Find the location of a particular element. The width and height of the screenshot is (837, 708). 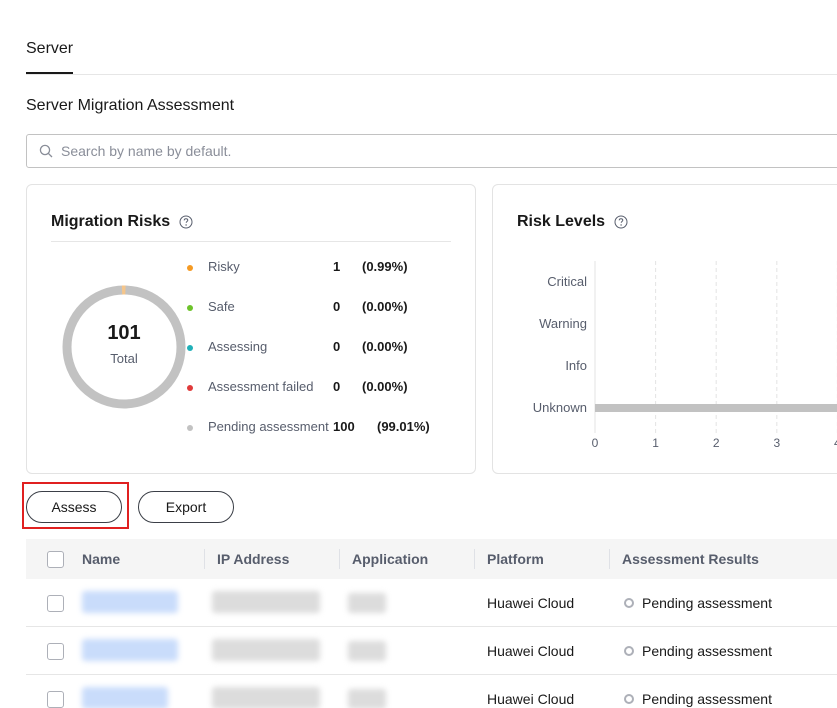

legend-label: Assessment failed is located at coordinates (261, 386).